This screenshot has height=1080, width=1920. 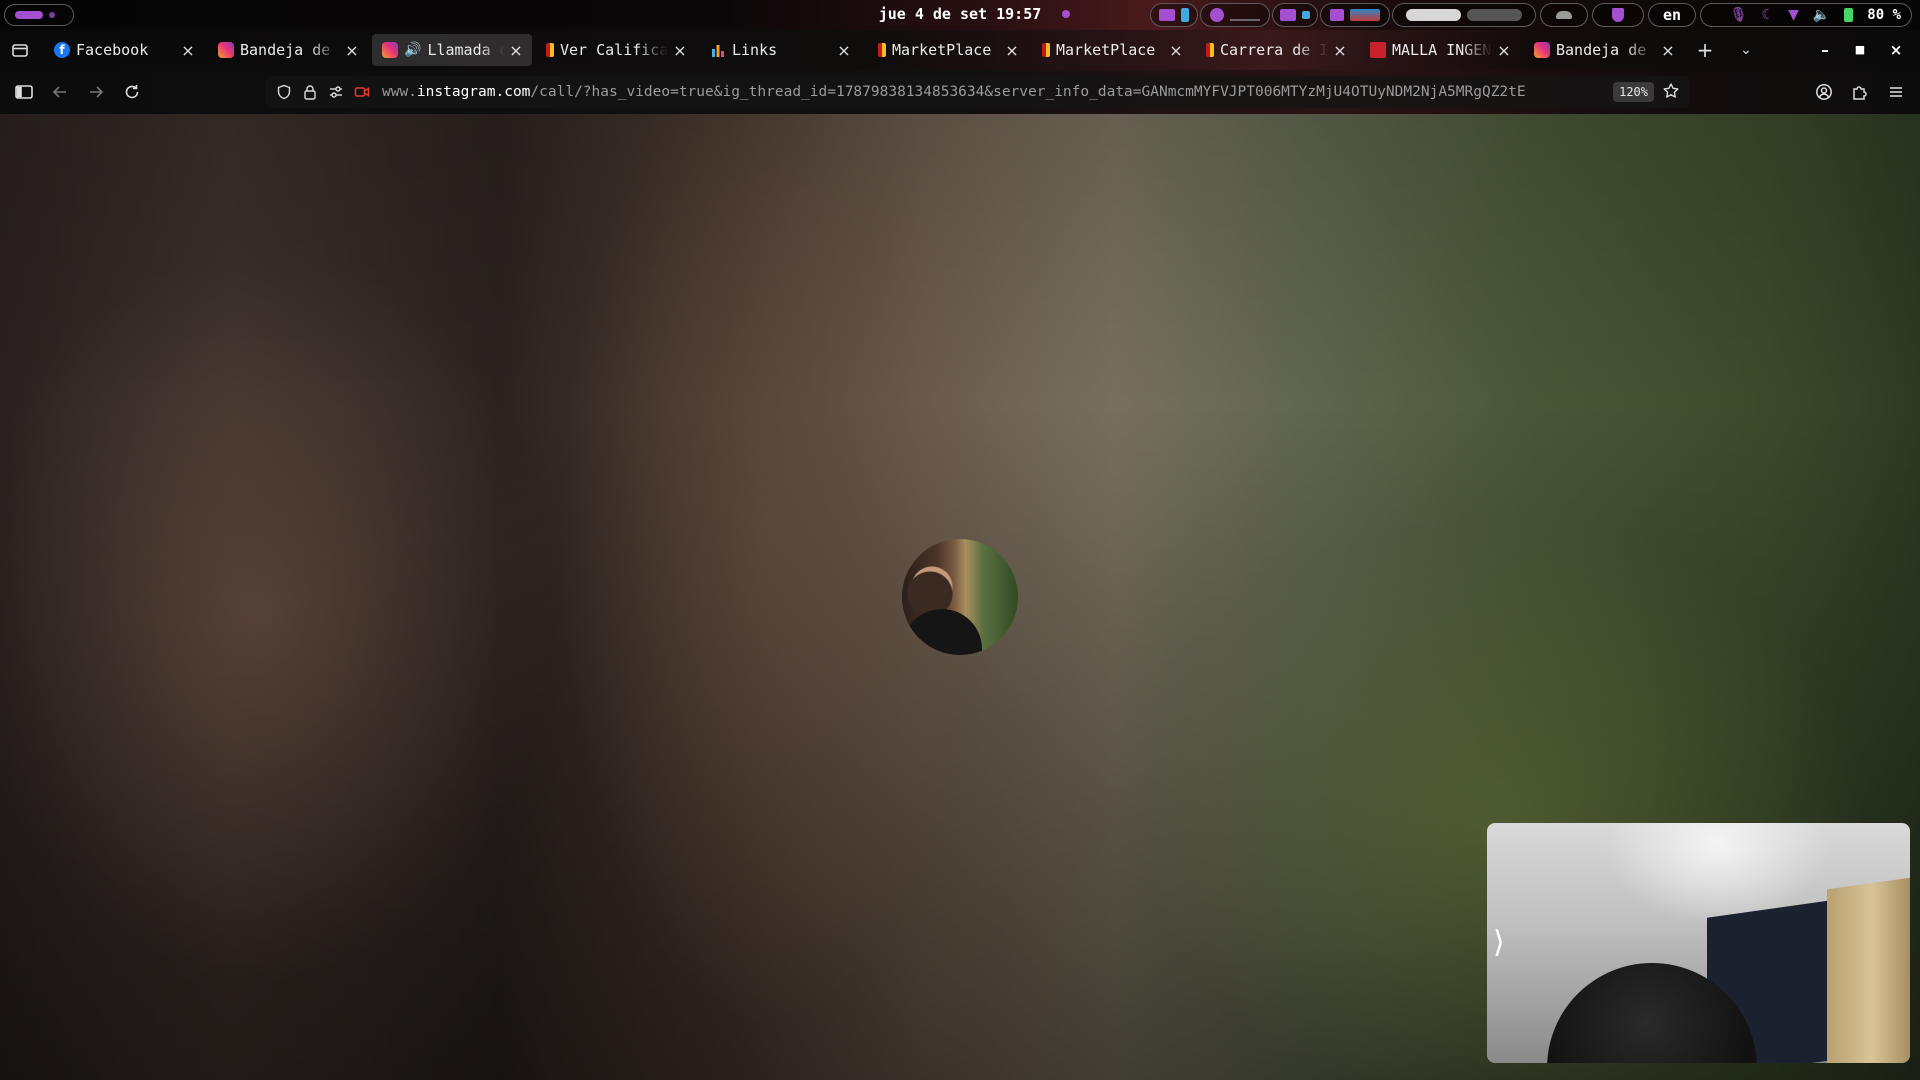 I want to click on extensions-button, so click(x=1860, y=92).